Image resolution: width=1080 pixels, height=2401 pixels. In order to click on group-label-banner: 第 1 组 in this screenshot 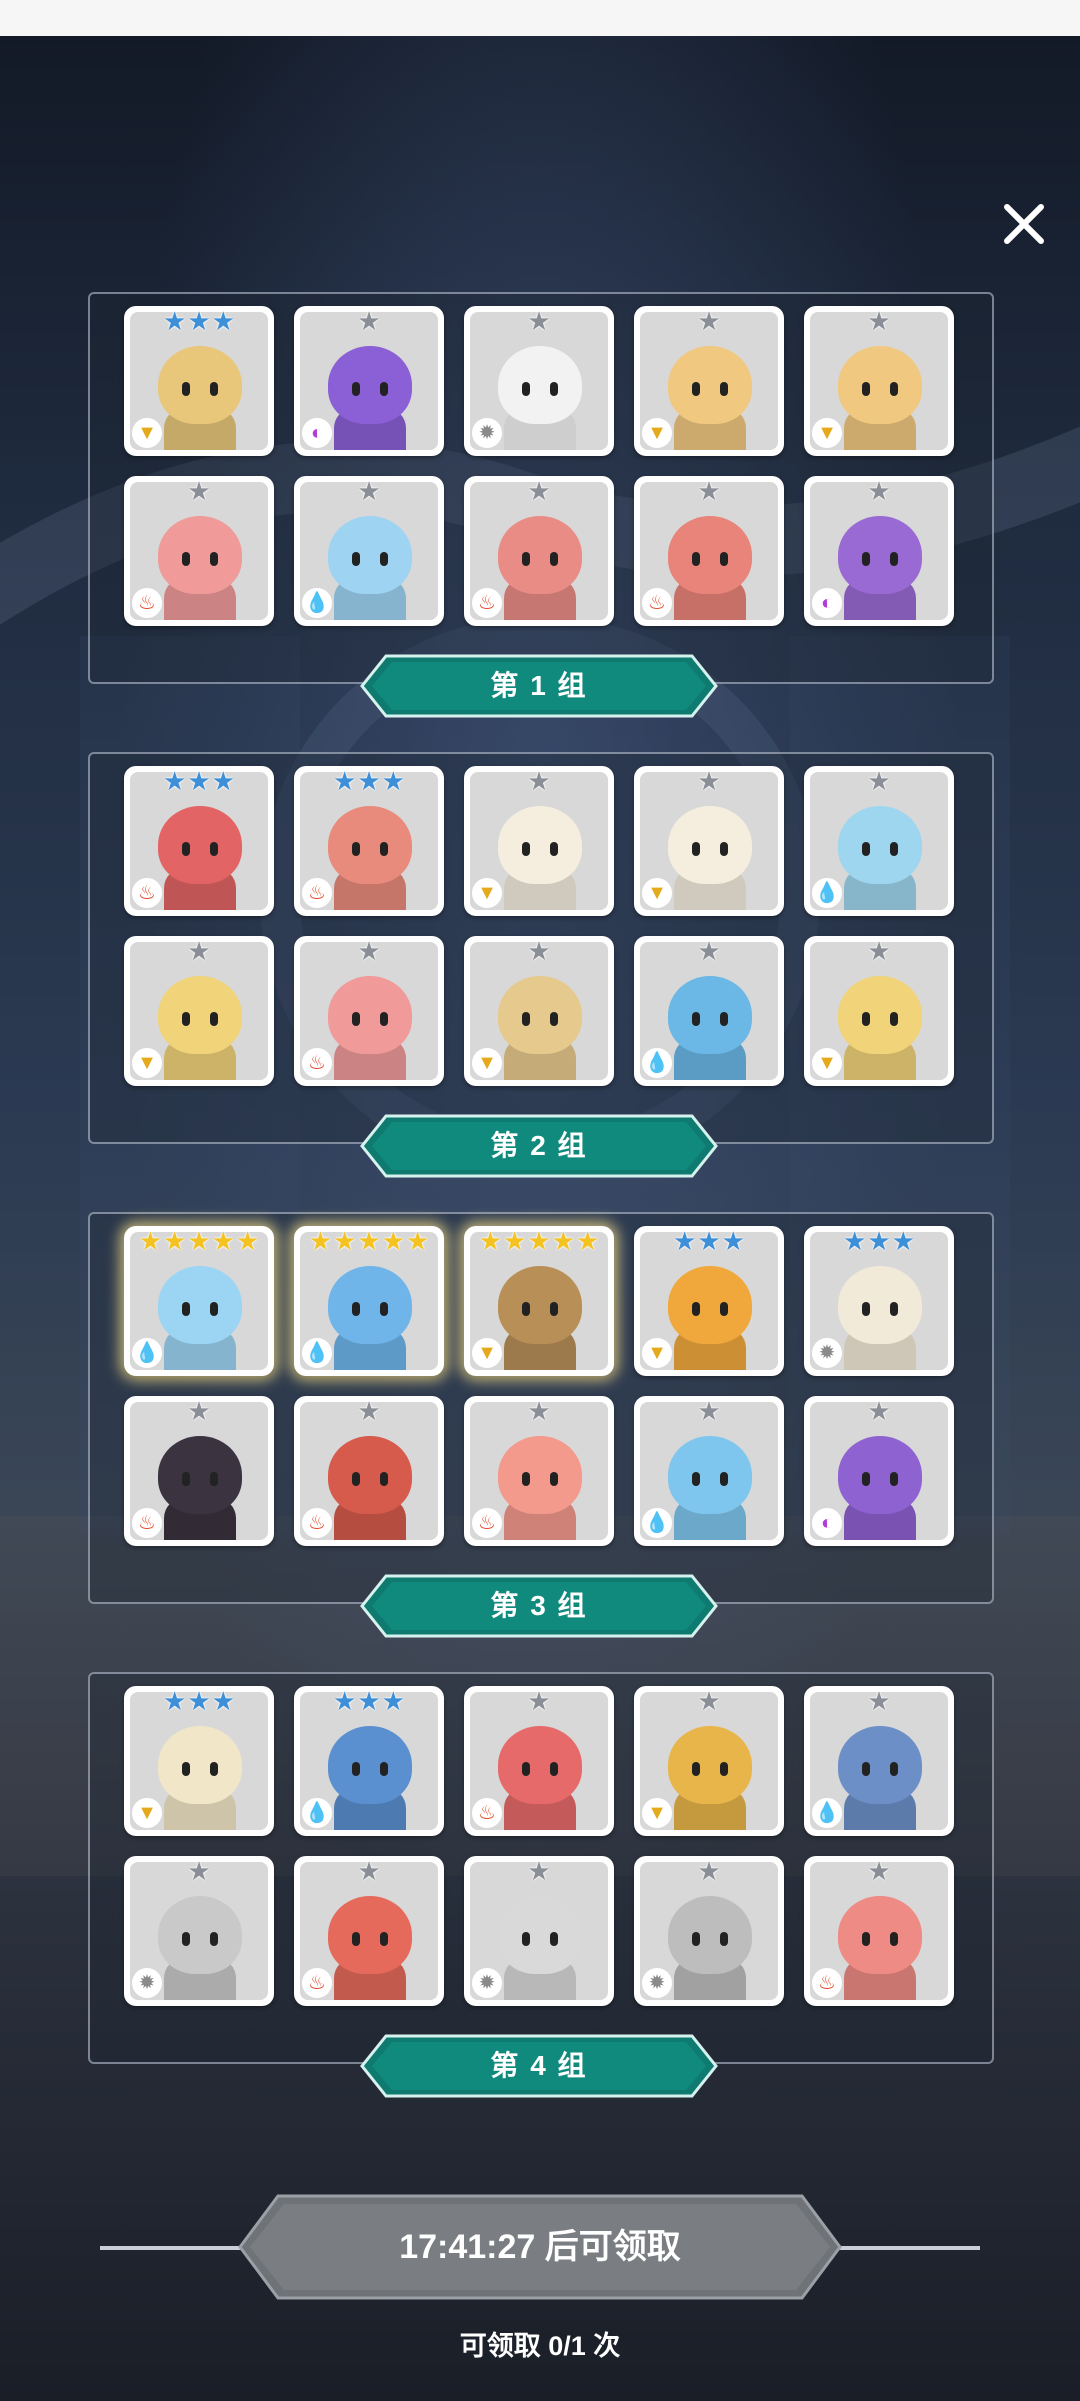, I will do `click(539, 686)`.